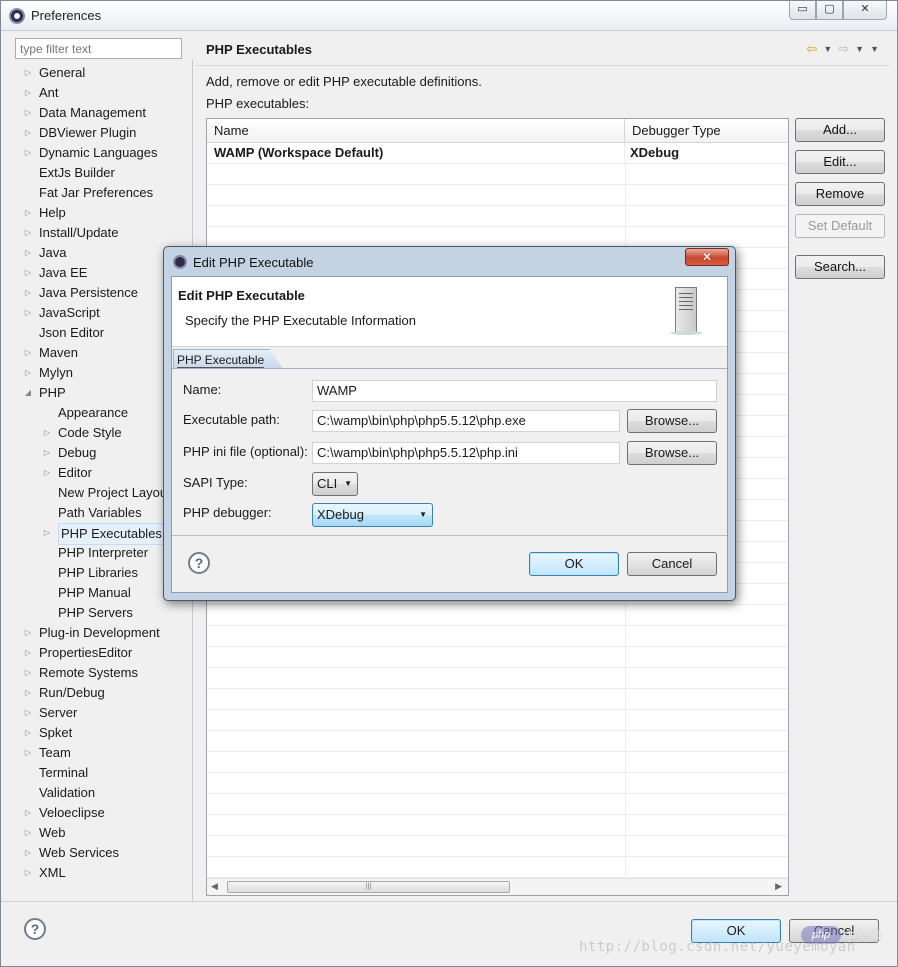 Image resolution: width=898 pixels, height=967 pixels. Describe the element at coordinates (28, 393) in the screenshot. I see `expanded-arrow-icon: ◢` at that location.